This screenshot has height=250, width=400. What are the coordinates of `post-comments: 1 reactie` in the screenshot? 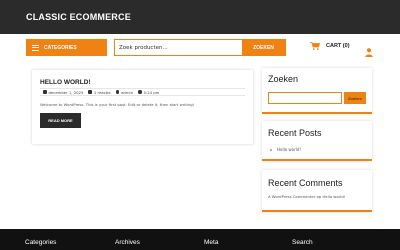 It's located at (99, 92).